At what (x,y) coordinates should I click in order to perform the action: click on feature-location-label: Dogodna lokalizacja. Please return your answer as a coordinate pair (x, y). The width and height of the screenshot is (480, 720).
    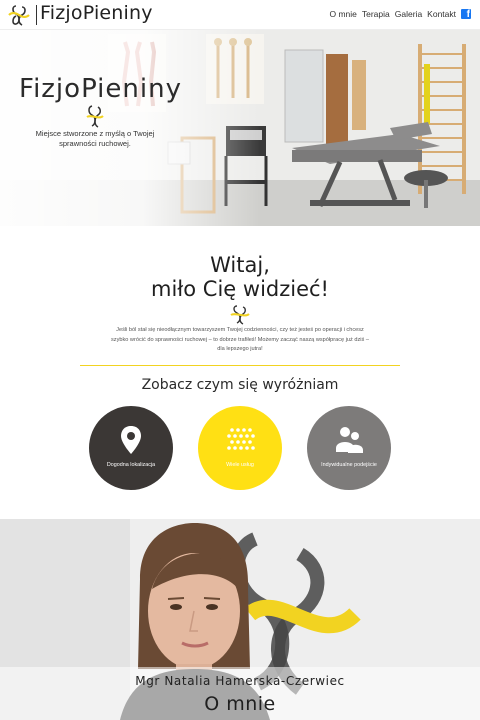
    Looking at the image, I should click on (131, 465).